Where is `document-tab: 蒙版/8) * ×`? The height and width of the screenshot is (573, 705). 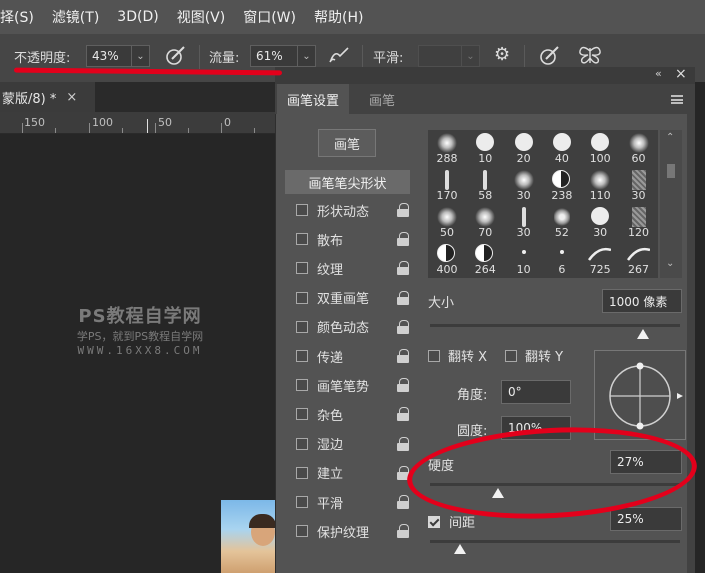
document-tab: 蒙版/8) * × is located at coordinates (47, 97).